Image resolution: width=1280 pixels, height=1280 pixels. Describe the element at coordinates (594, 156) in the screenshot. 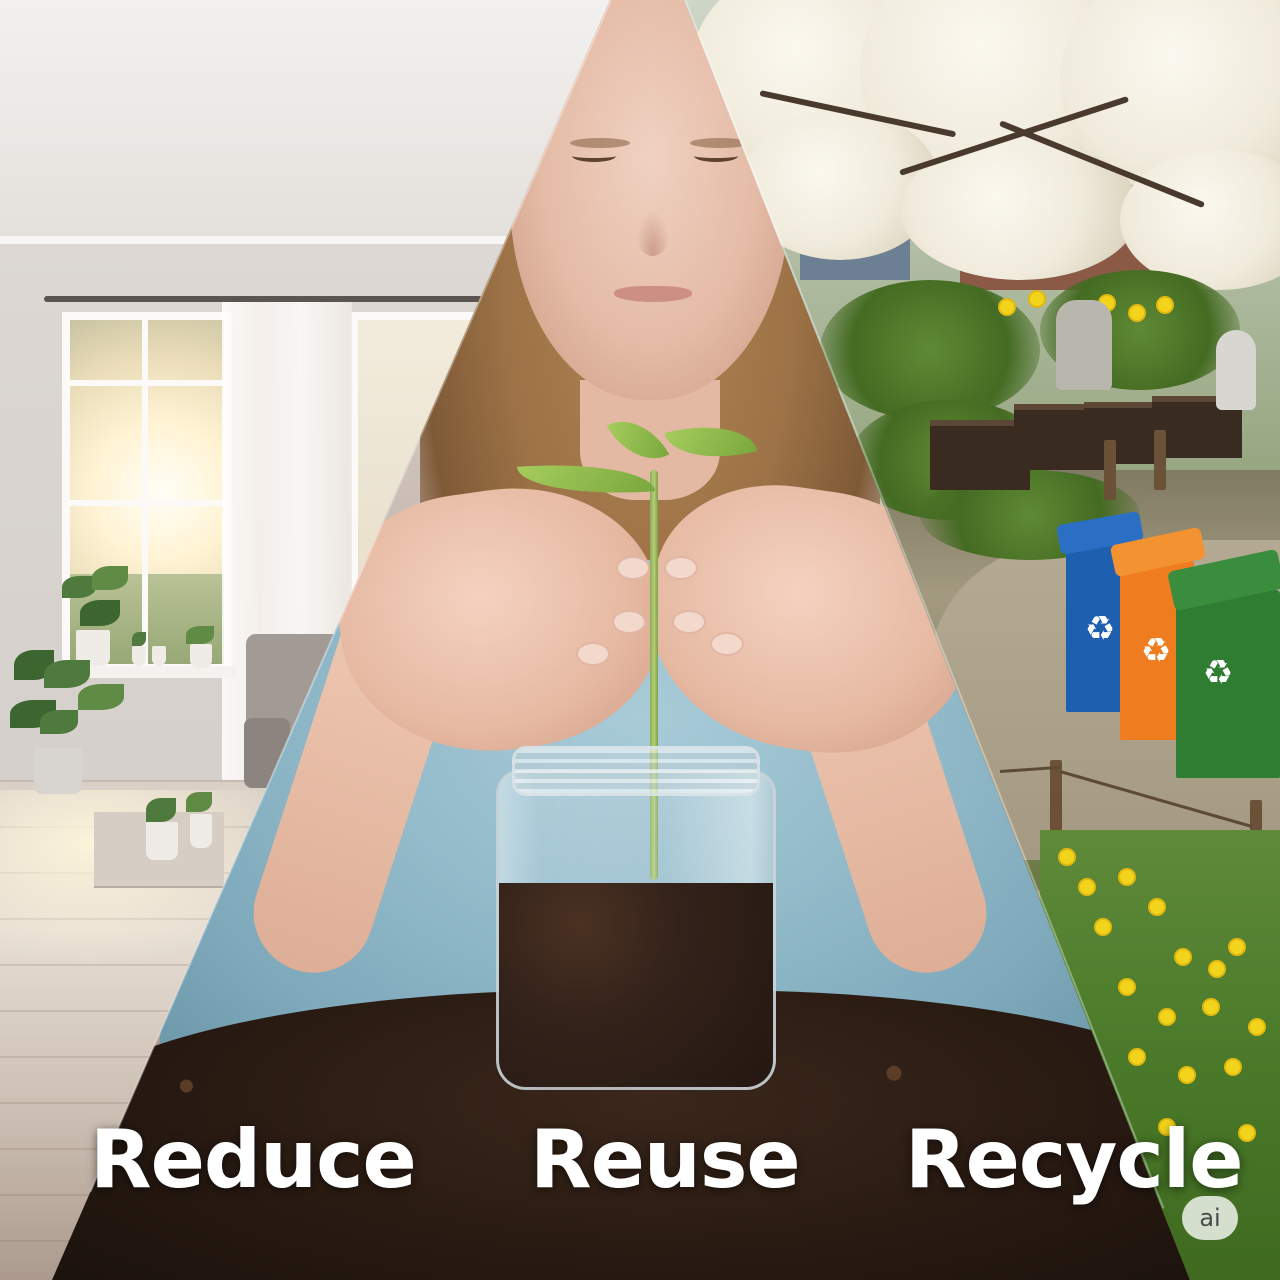

I see `left-eye` at that location.